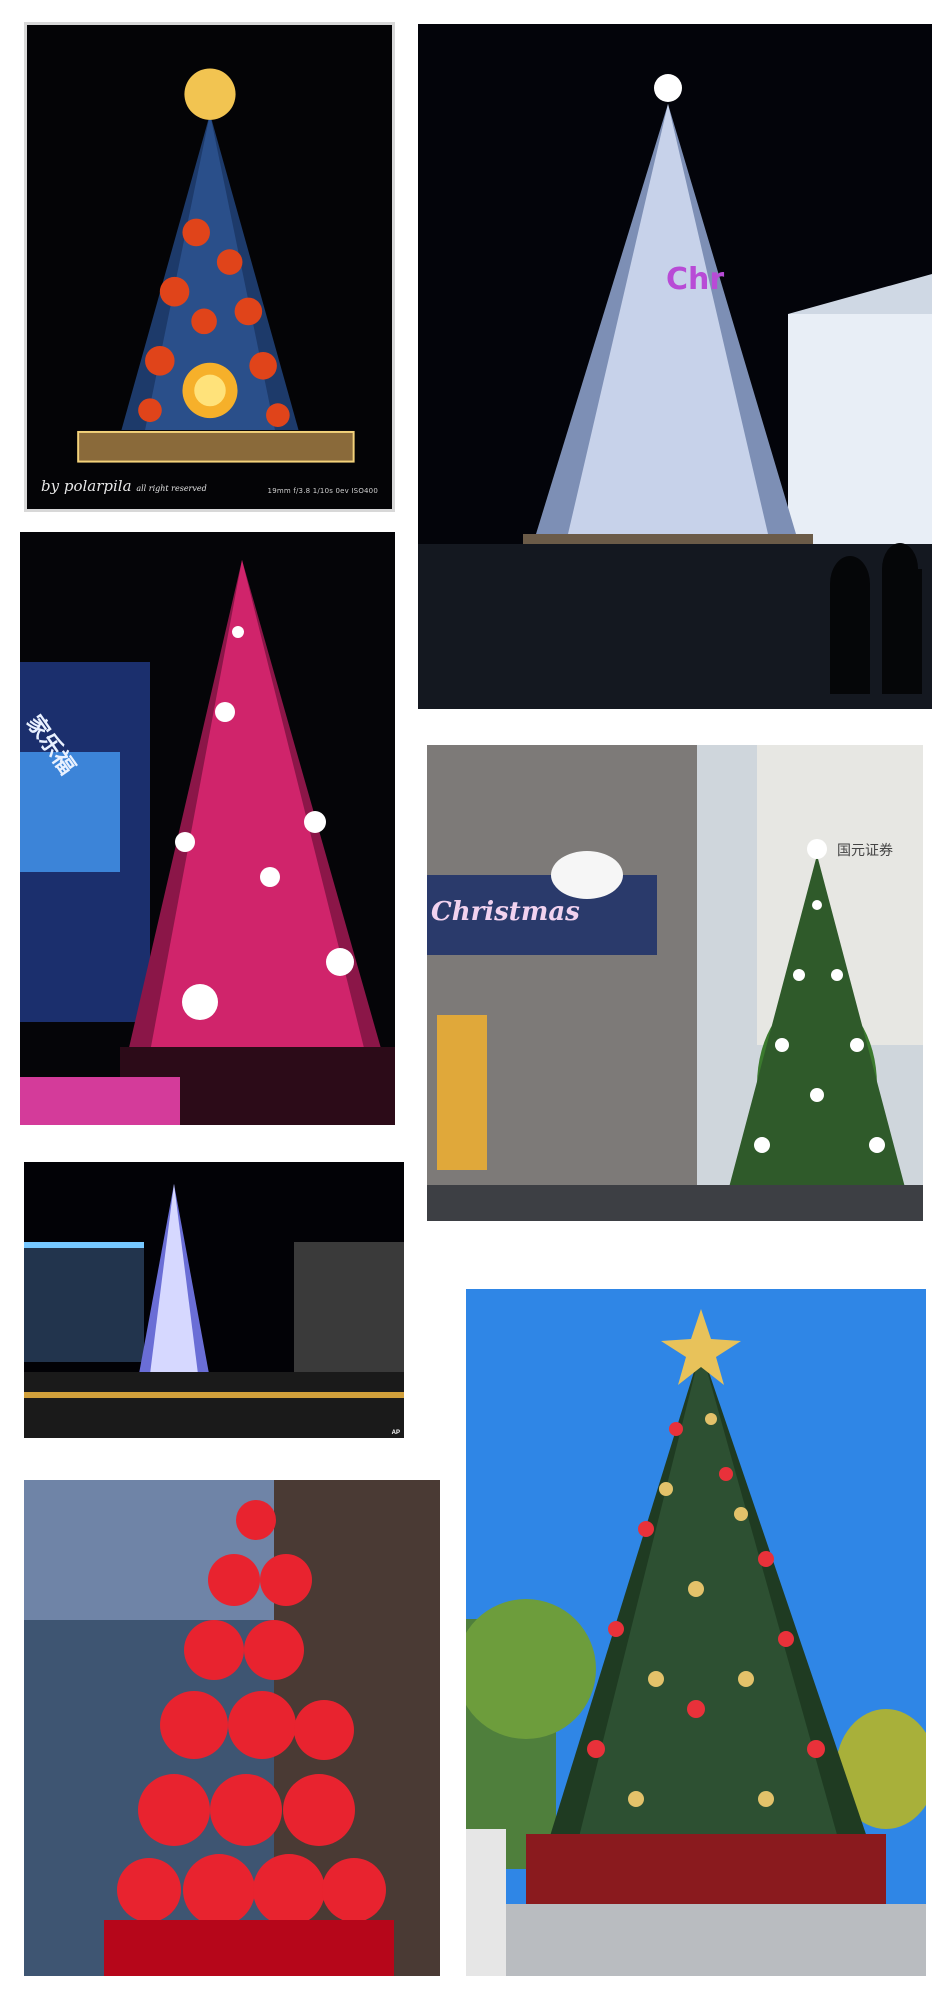 This screenshot has width=952, height=2000. I want to click on photo-credit: by polarpila all right reserved, so click(124, 486).